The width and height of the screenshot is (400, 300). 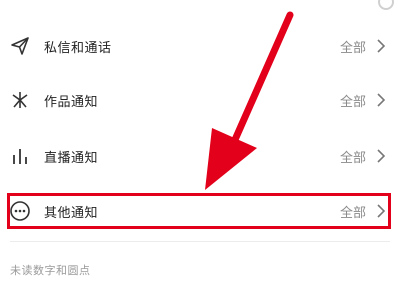 What do you see at coordinates (249, 100) in the screenshot?
I see `red-arrow-annotation` at bounding box center [249, 100].